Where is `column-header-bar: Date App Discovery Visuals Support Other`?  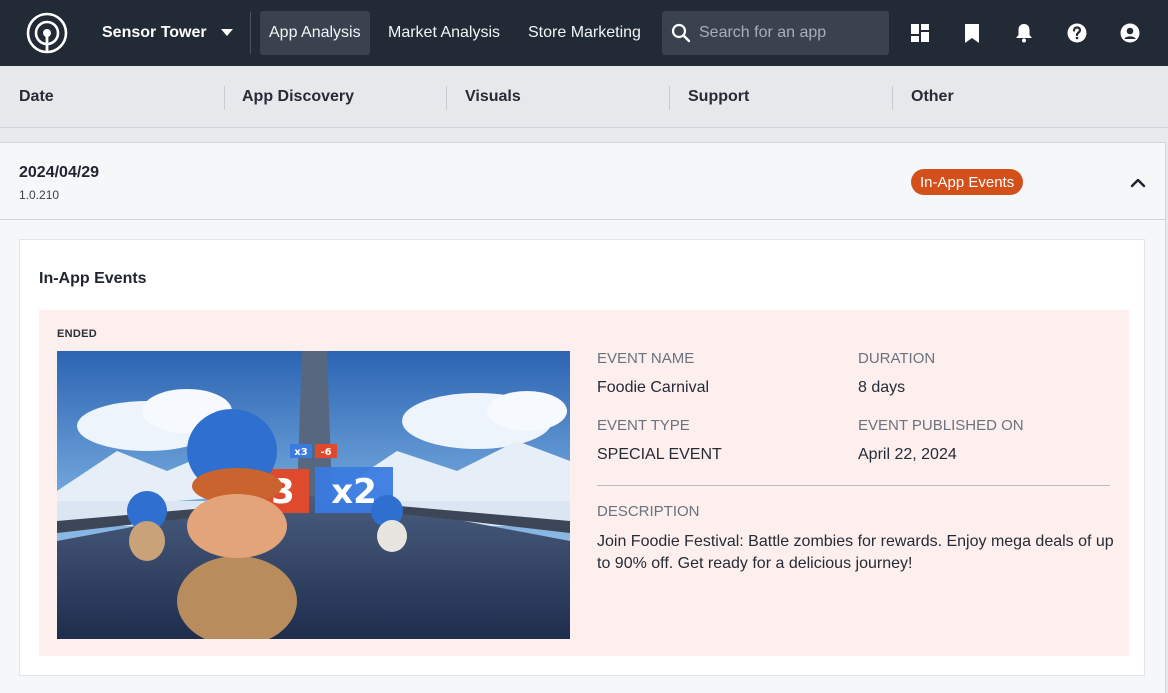 column-header-bar: Date App Discovery Visuals Support Other is located at coordinates (584, 97).